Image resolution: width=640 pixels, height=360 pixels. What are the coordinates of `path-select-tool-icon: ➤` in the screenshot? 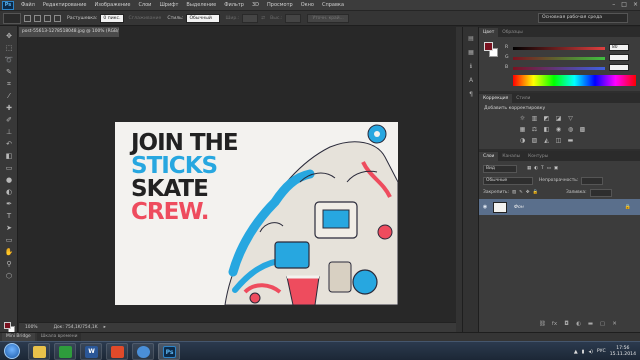 It's located at (9, 228).